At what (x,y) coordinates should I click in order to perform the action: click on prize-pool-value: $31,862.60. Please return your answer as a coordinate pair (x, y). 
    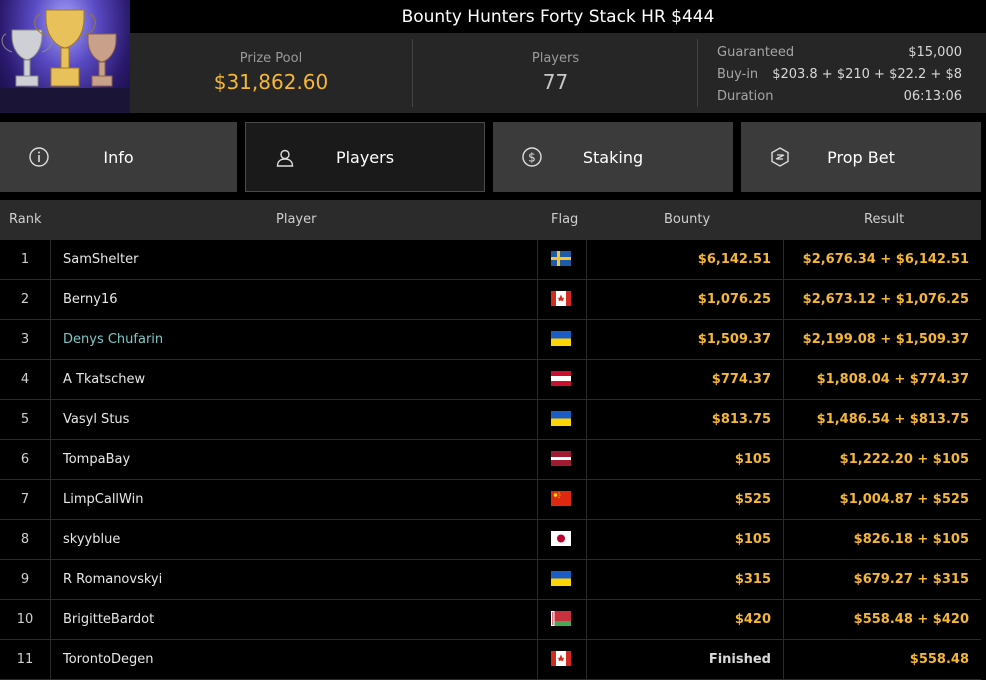
    Looking at the image, I should click on (271, 82).